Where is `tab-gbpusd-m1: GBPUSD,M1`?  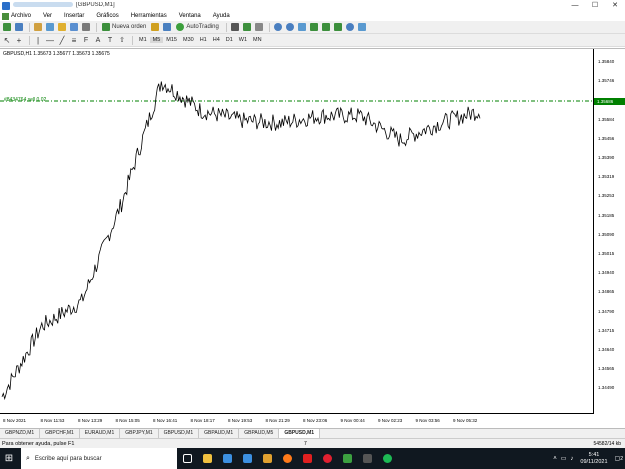
tab-gbpusd-m1: GBPUSD,M1 is located at coordinates (179, 433).